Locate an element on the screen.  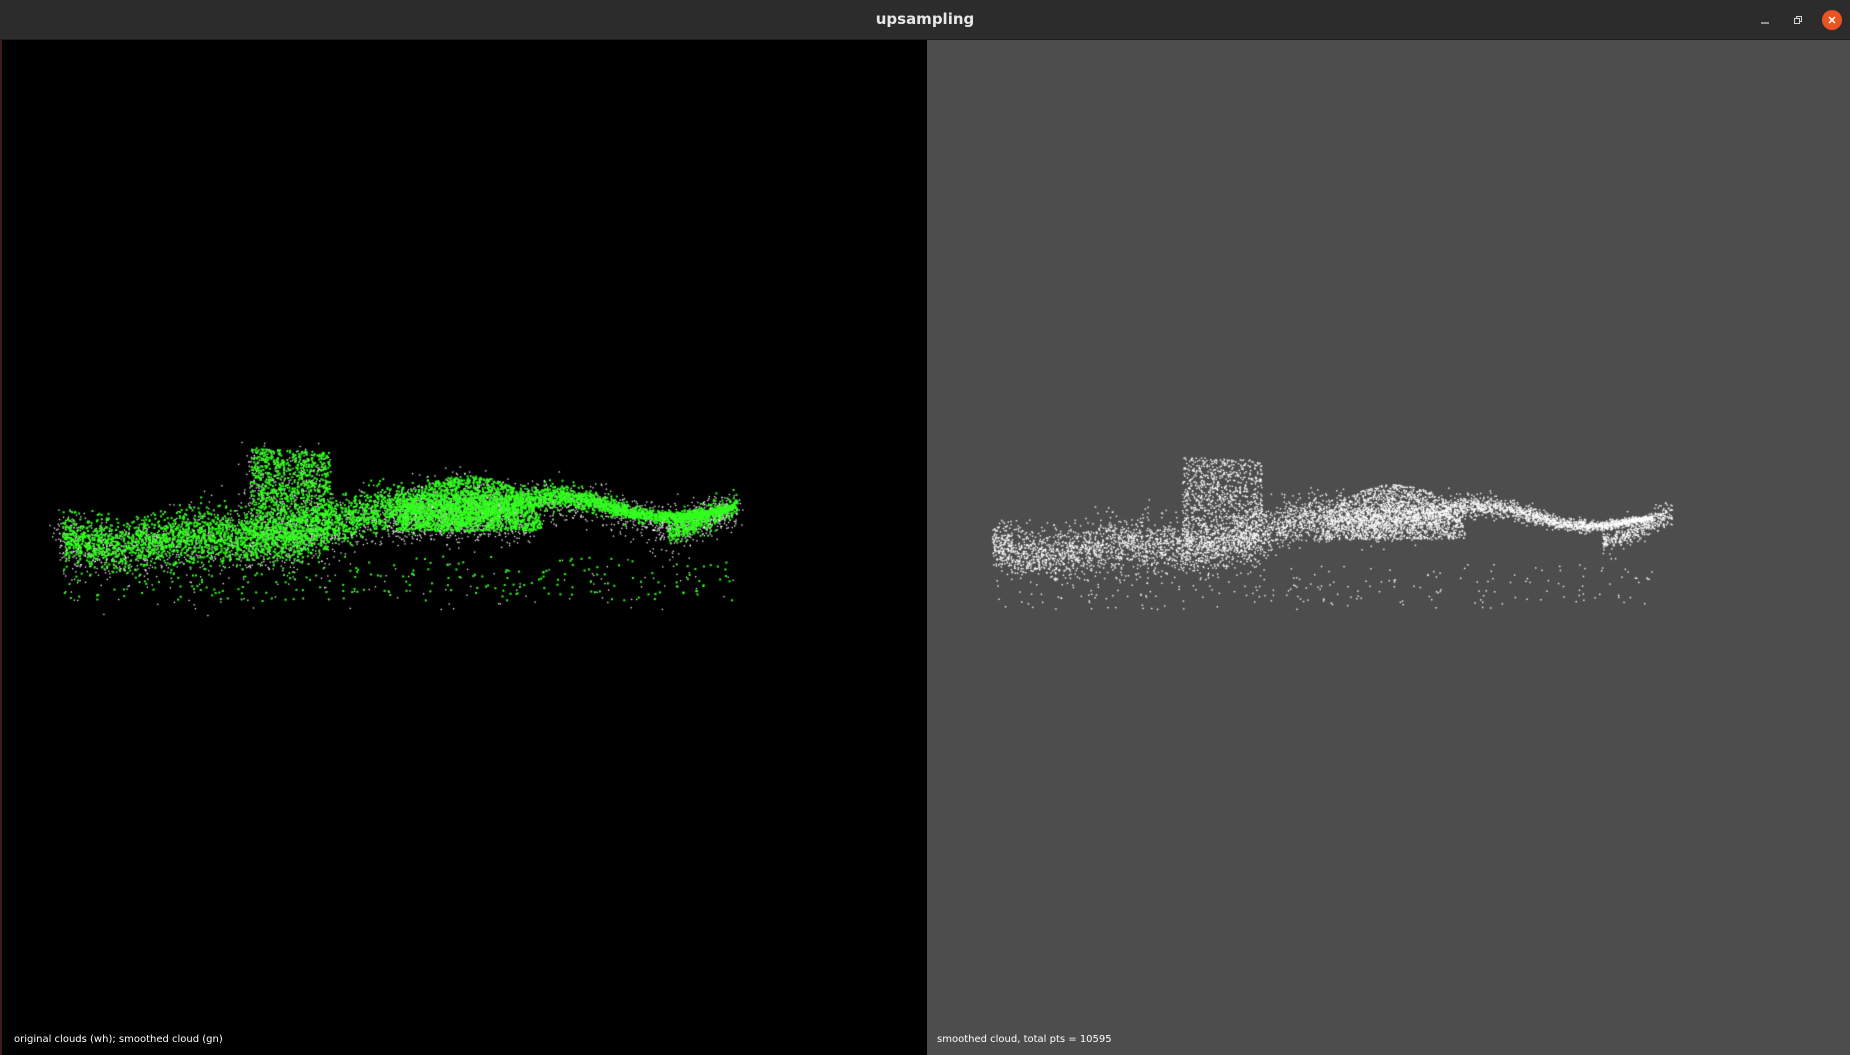
minimize-button is located at coordinates (1765, 20).